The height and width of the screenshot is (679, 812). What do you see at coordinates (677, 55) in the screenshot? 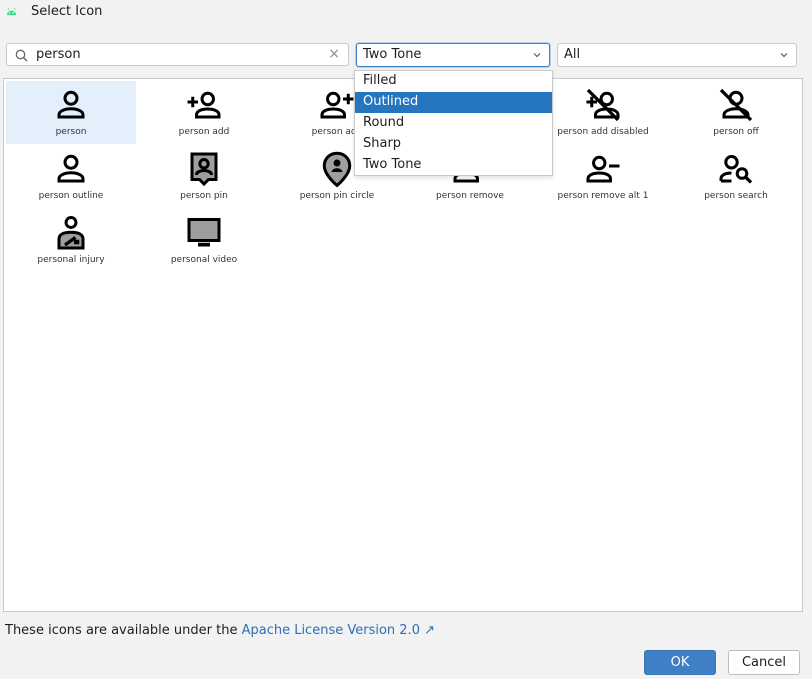
I see `category-select: All` at bounding box center [677, 55].